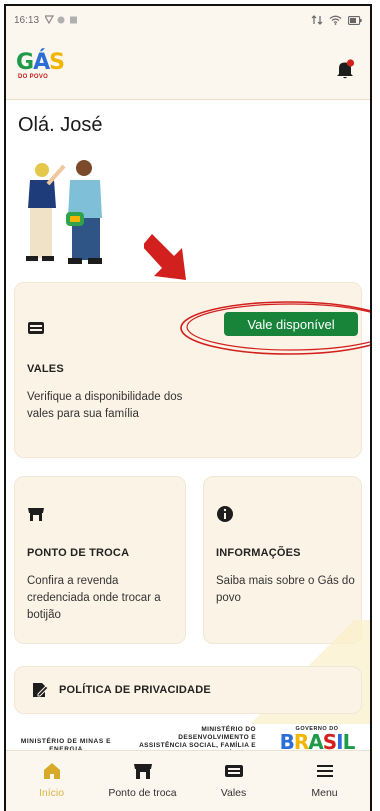 The image size is (380, 811). I want to click on nav-label-vales: Vales, so click(233, 793).